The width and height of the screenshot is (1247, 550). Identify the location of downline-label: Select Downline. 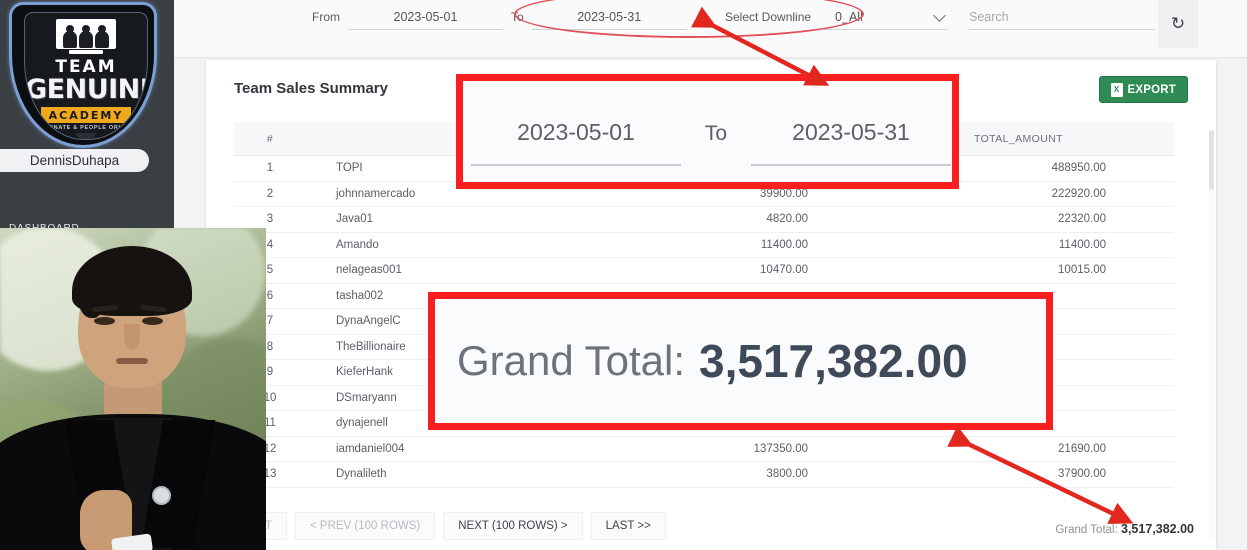
(768, 17).